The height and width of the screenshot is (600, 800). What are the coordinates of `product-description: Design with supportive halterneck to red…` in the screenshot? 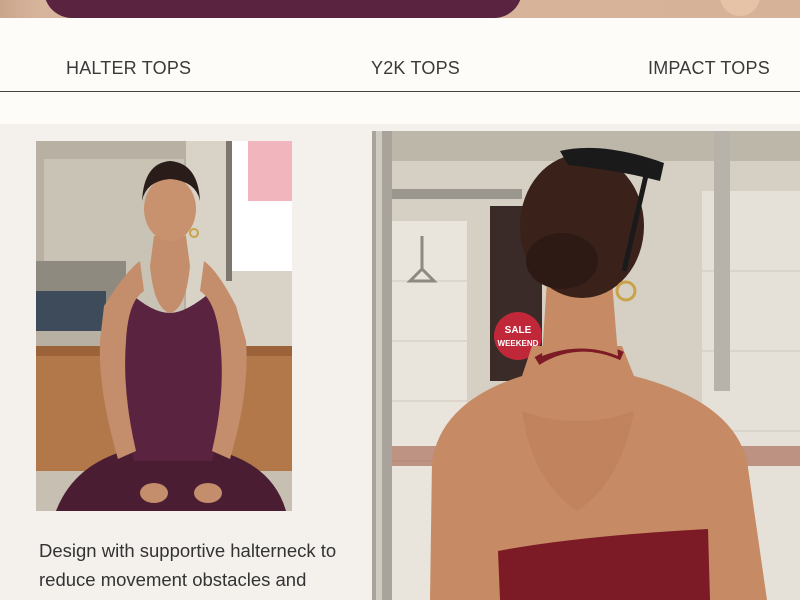 It's located at (199, 565).